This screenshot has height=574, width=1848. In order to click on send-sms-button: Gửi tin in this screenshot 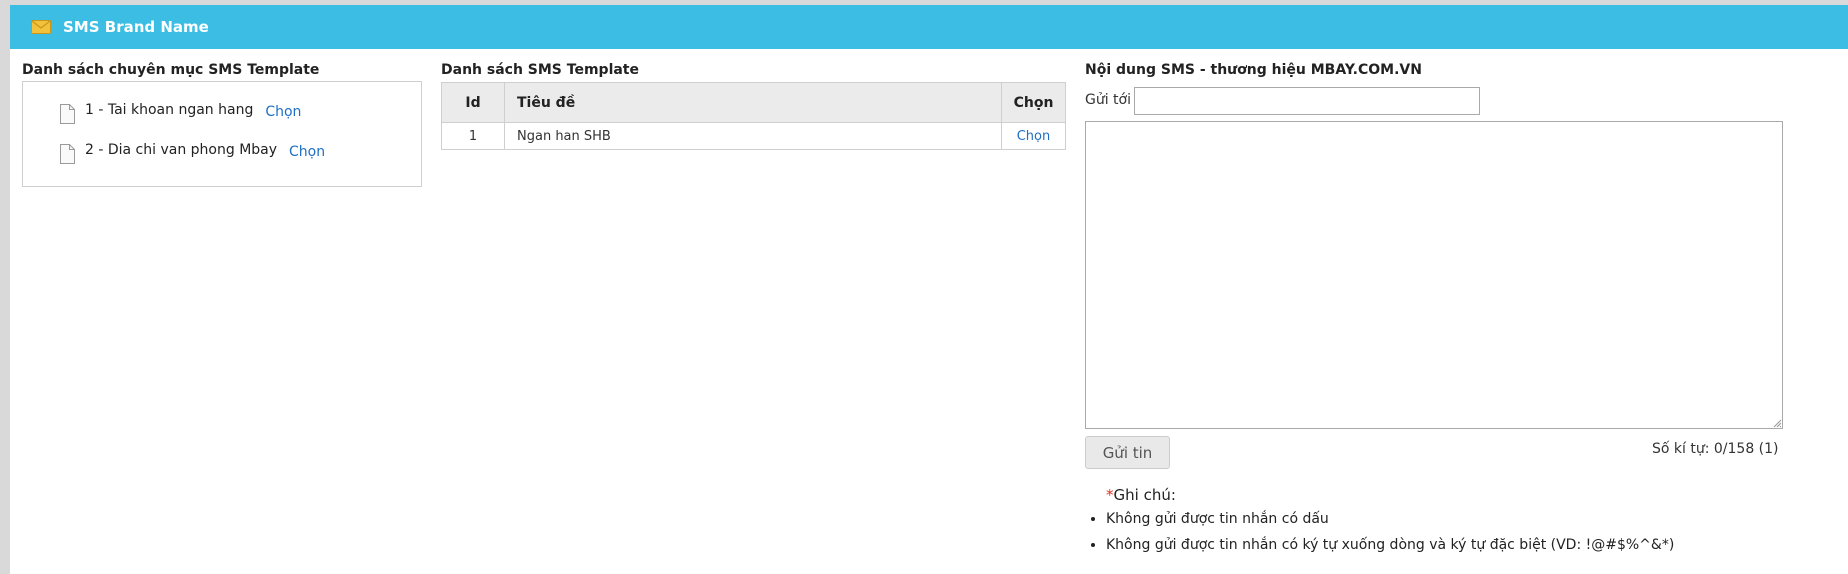, I will do `click(1127, 452)`.